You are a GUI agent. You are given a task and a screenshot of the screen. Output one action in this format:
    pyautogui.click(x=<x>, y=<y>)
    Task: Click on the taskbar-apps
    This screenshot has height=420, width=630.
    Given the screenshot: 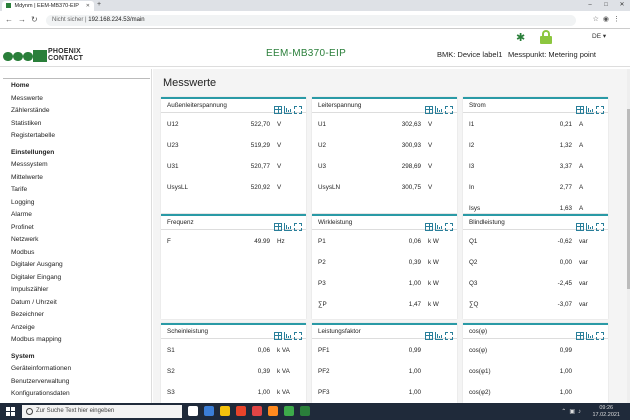 What is the action you would take?
    pyautogui.click(x=252, y=412)
    